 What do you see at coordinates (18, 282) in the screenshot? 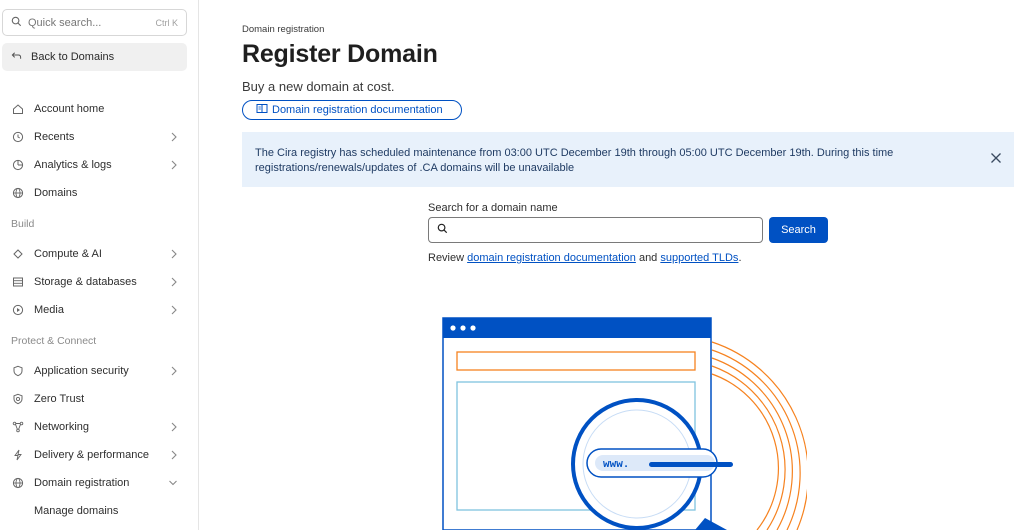
I see `storage-icon` at bounding box center [18, 282].